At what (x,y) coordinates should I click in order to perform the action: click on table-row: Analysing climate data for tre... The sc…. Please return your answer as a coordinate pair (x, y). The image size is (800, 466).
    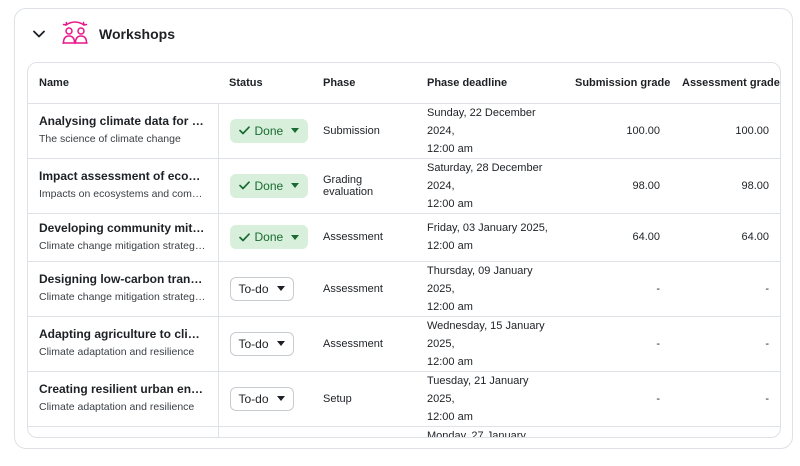
    Looking at the image, I should click on (404, 131).